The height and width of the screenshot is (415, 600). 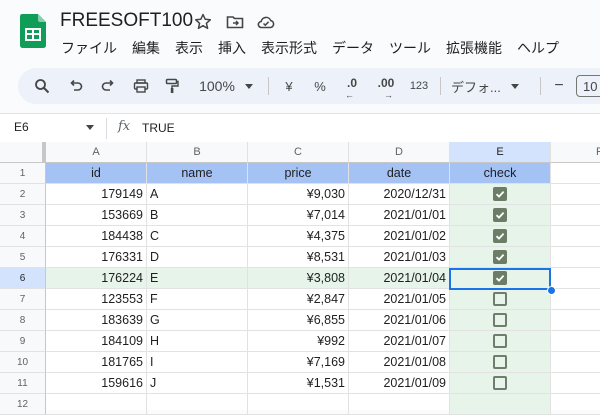 What do you see at coordinates (298, 320) in the screenshot?
I see `cell-price: ¥6,855` at bounding box center [298, 320].